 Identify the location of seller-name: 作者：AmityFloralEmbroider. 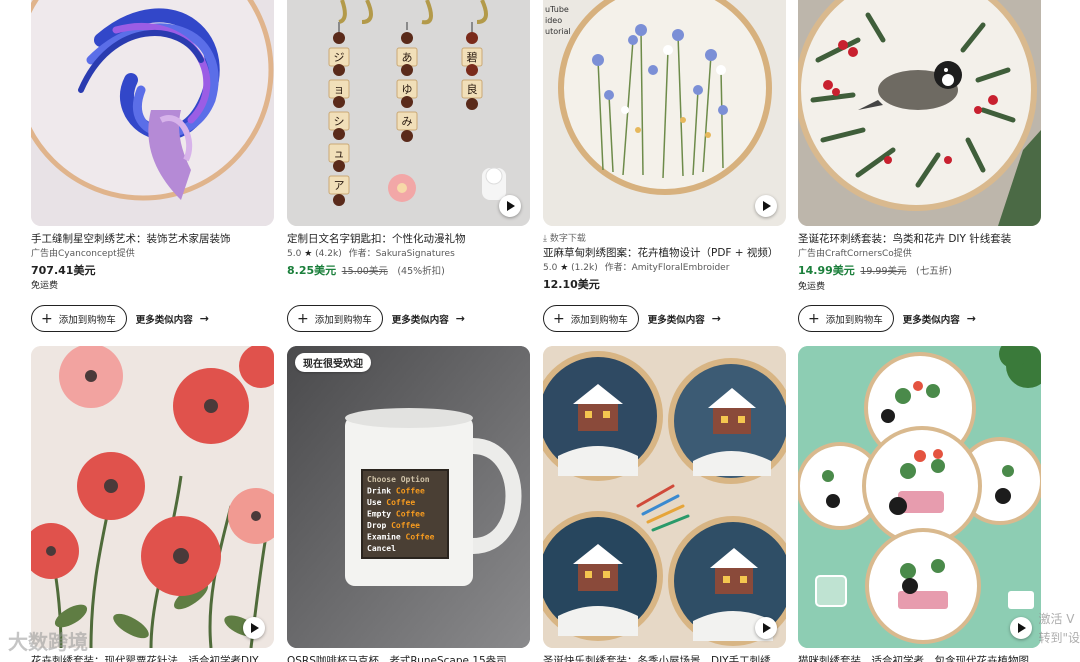
(667, 268).